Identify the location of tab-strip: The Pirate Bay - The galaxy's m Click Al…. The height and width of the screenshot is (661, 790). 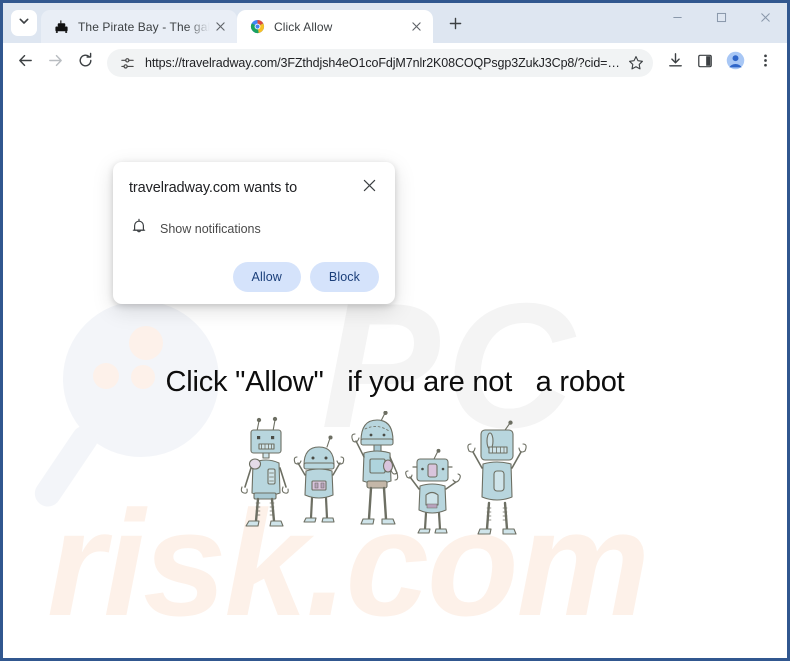
(395, 23).